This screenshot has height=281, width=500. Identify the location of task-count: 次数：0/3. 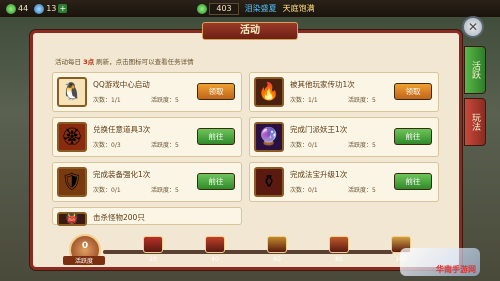
(107, 145).